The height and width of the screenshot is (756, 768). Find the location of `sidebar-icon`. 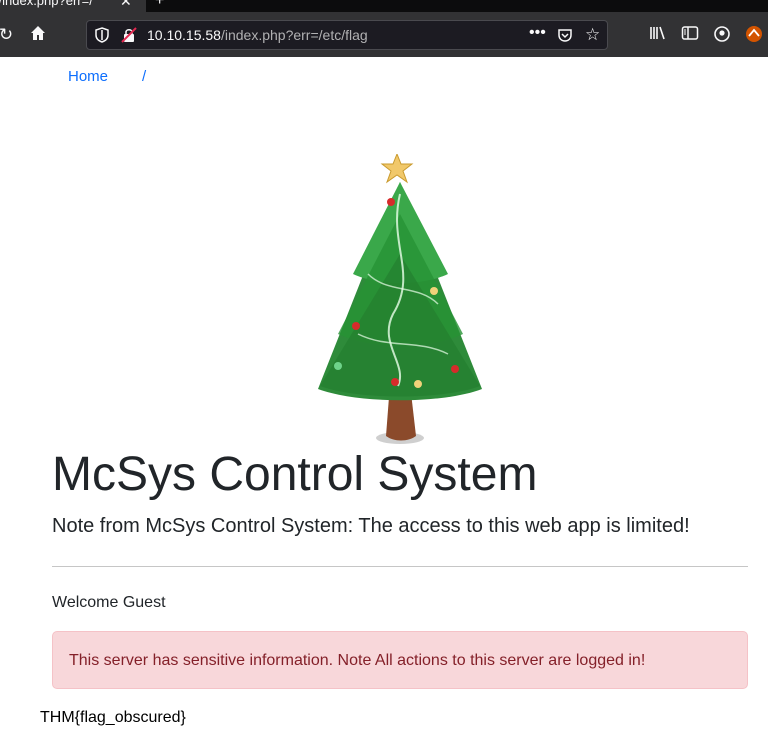

sidebar-icon is located at coordinates (690, 35).